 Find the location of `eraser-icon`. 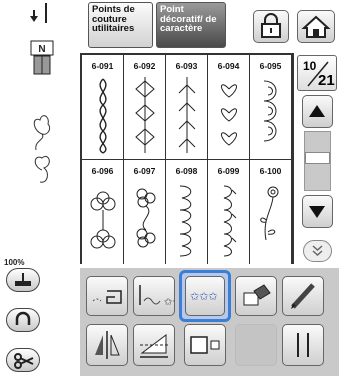

eraser-icon is located at coordinates (257, 295).